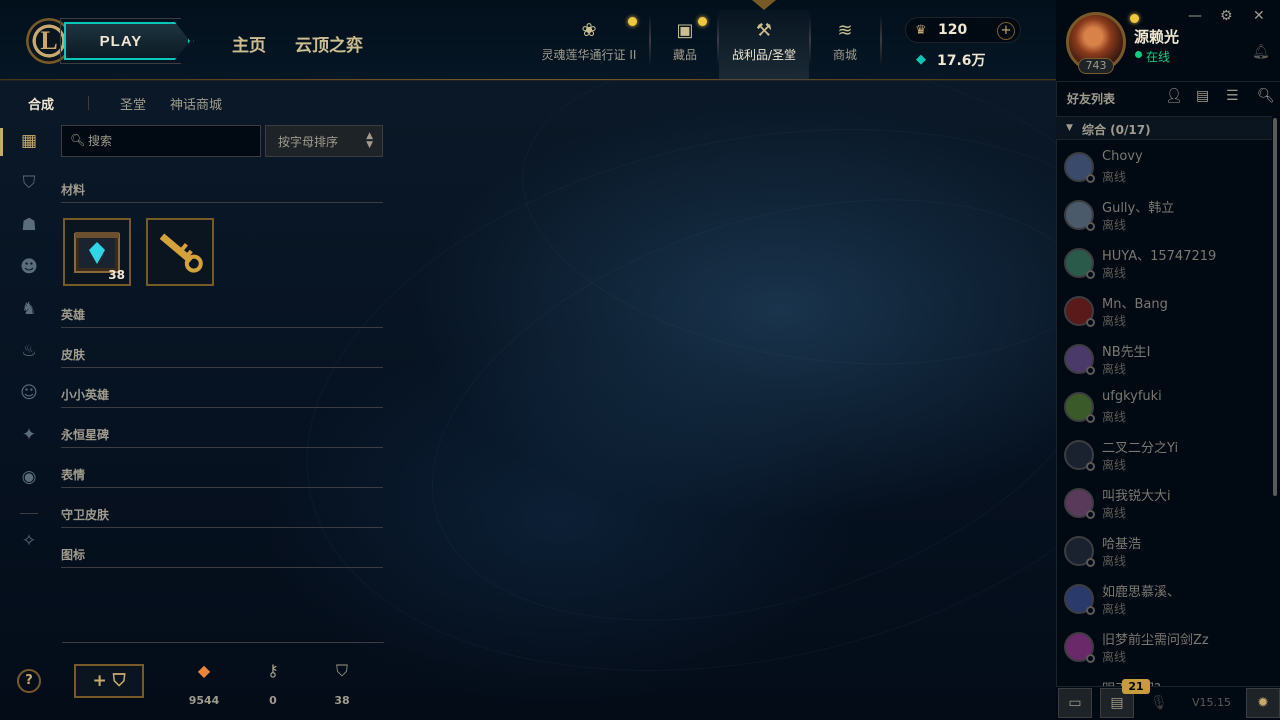 The height and width of the screenshot is (720, 1280). What do you see at coordinates (249, 43) in the screenshot?
I see `nav-home: 主页` at bounding box center [249, 43].